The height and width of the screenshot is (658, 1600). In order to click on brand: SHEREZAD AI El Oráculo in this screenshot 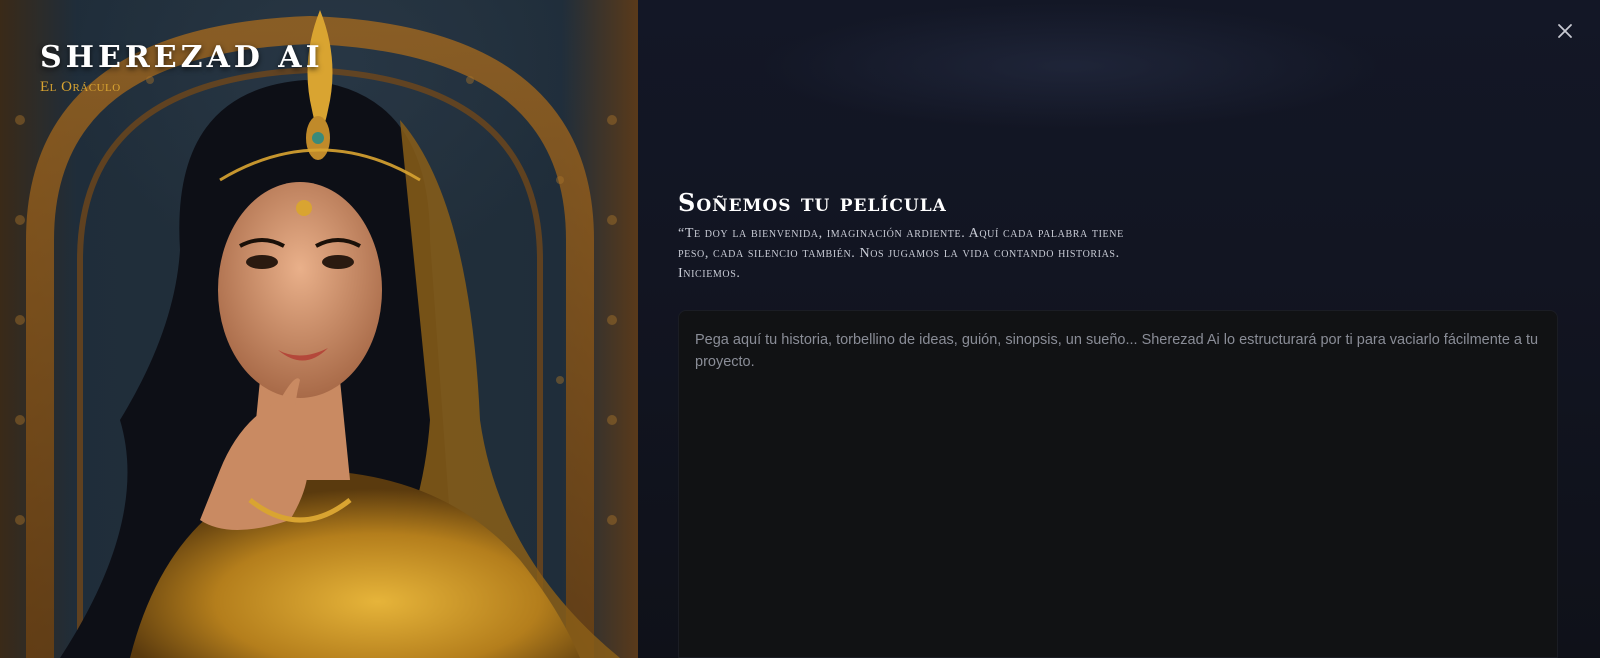, I will do `click(182, 68)`.